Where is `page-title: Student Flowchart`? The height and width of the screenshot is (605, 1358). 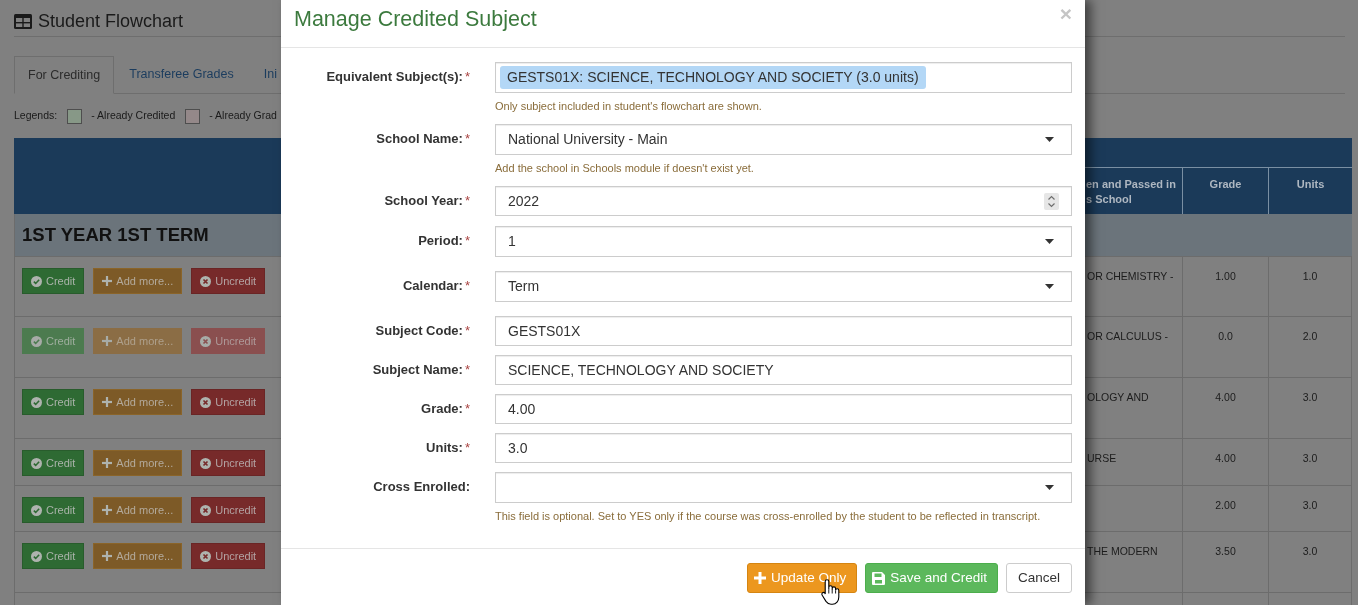
page-title: Student Flowchart is located at coordinates (111, 21).